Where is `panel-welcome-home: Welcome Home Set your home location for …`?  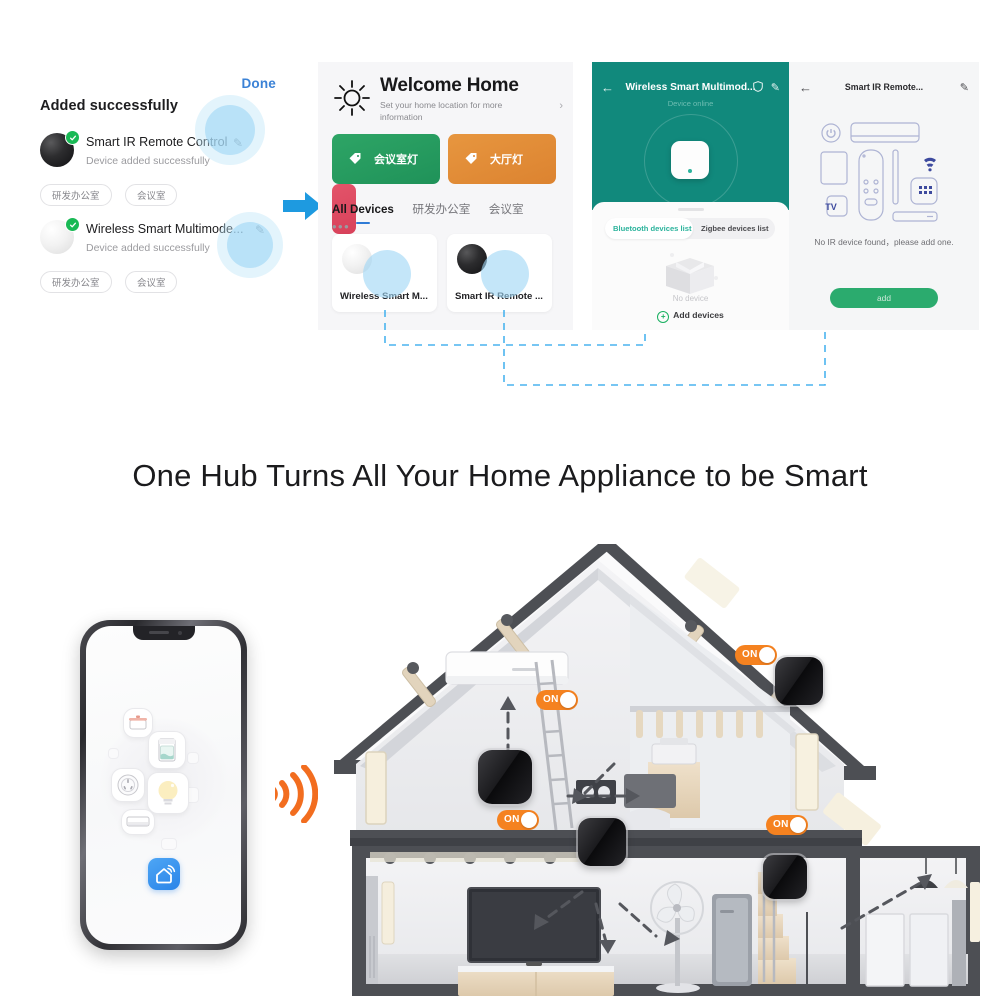 panel-welcome-home: Welcome Home Set your home location for … is located at coordinates (445, 196).